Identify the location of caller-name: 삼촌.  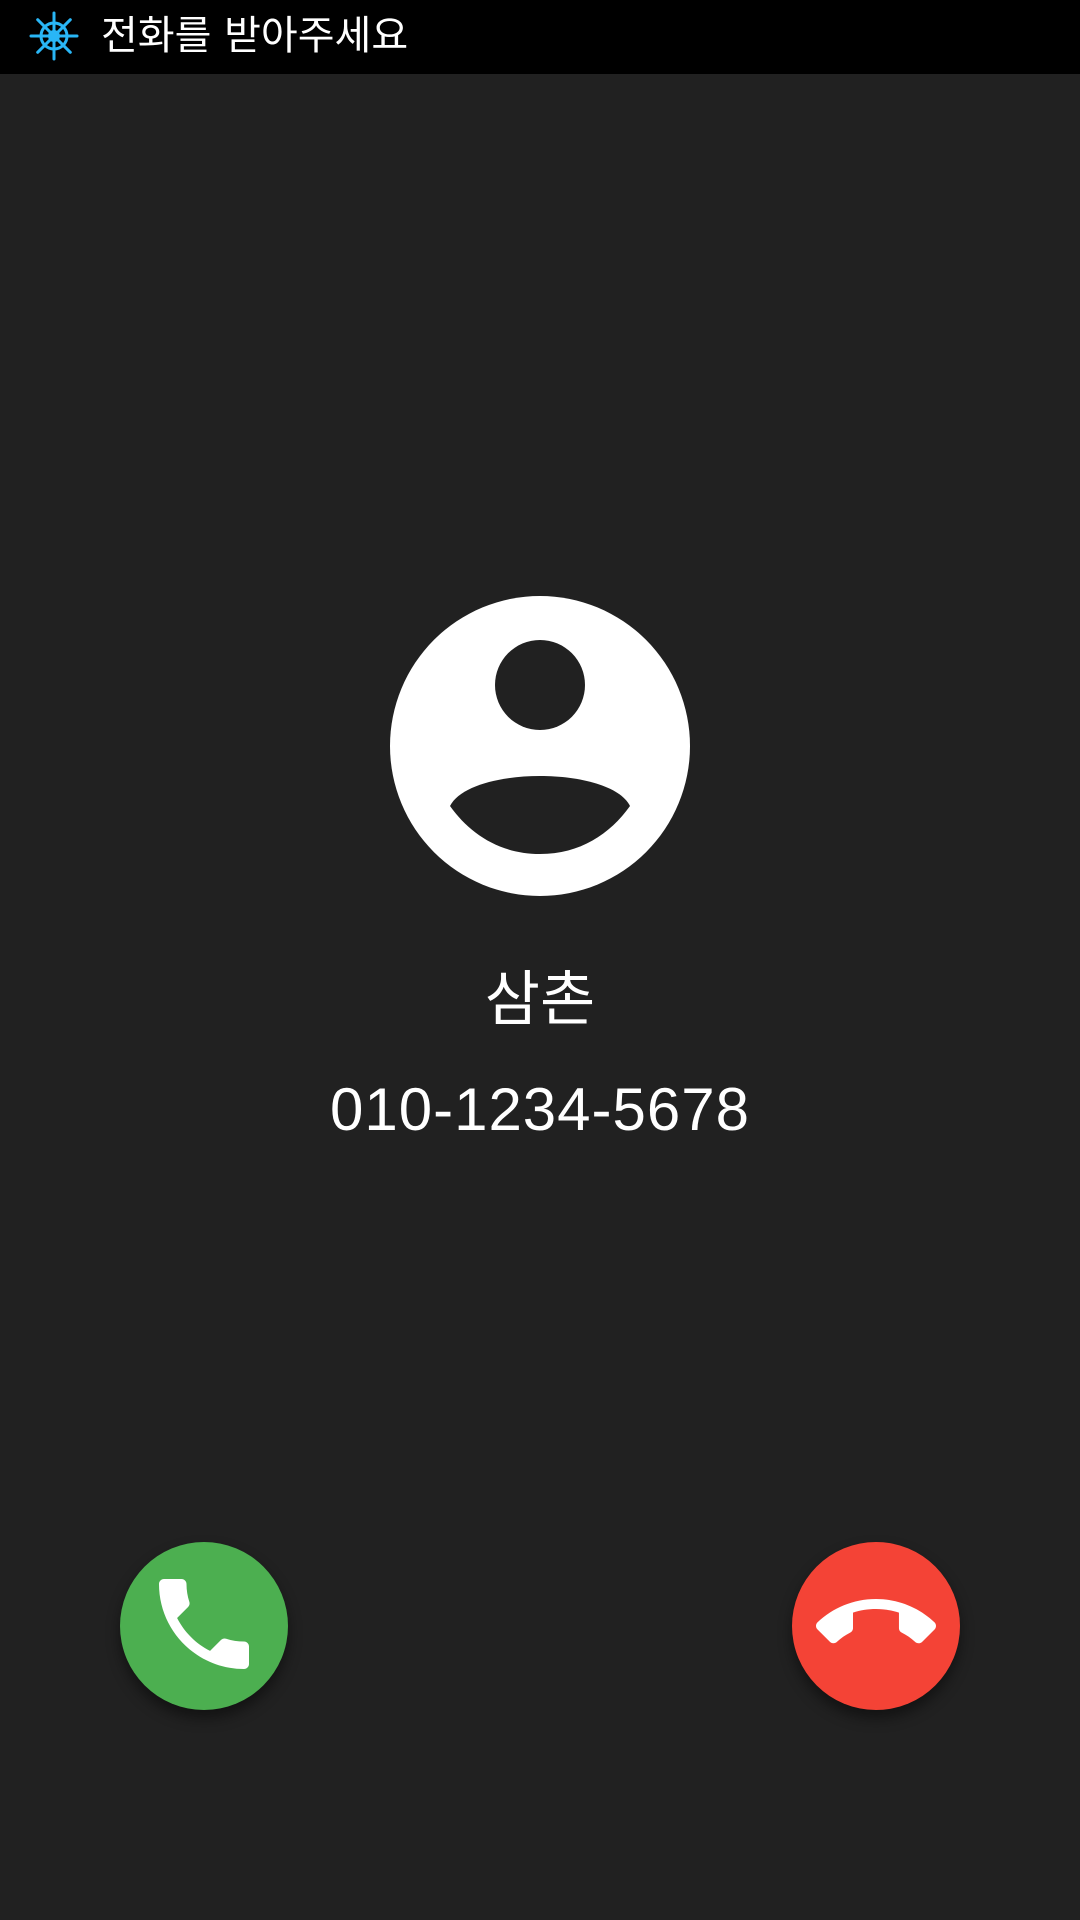
(540, 1000).